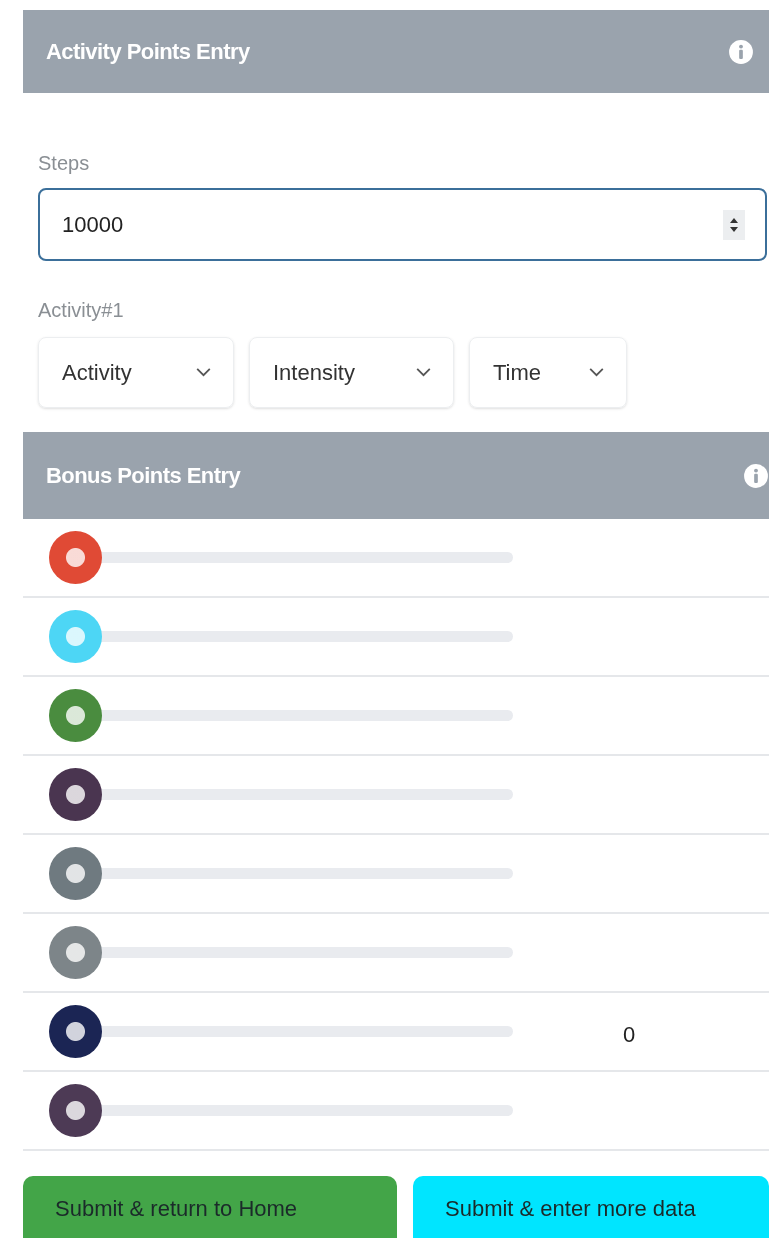 This screenshot has width=769, height=1238. I want to click on dropdown: Activity, so click(136, 372).